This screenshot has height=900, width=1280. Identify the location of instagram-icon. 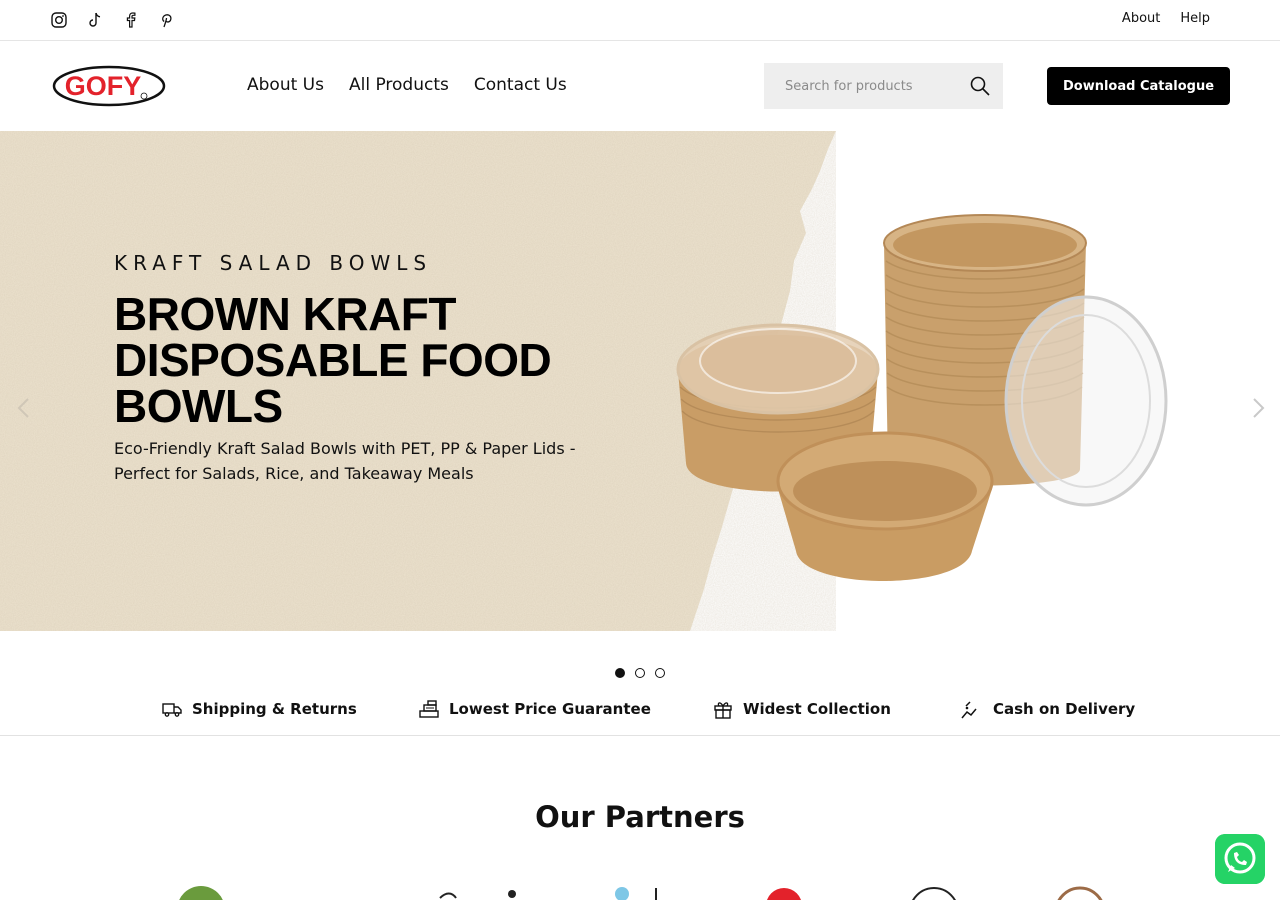
(59, 20).